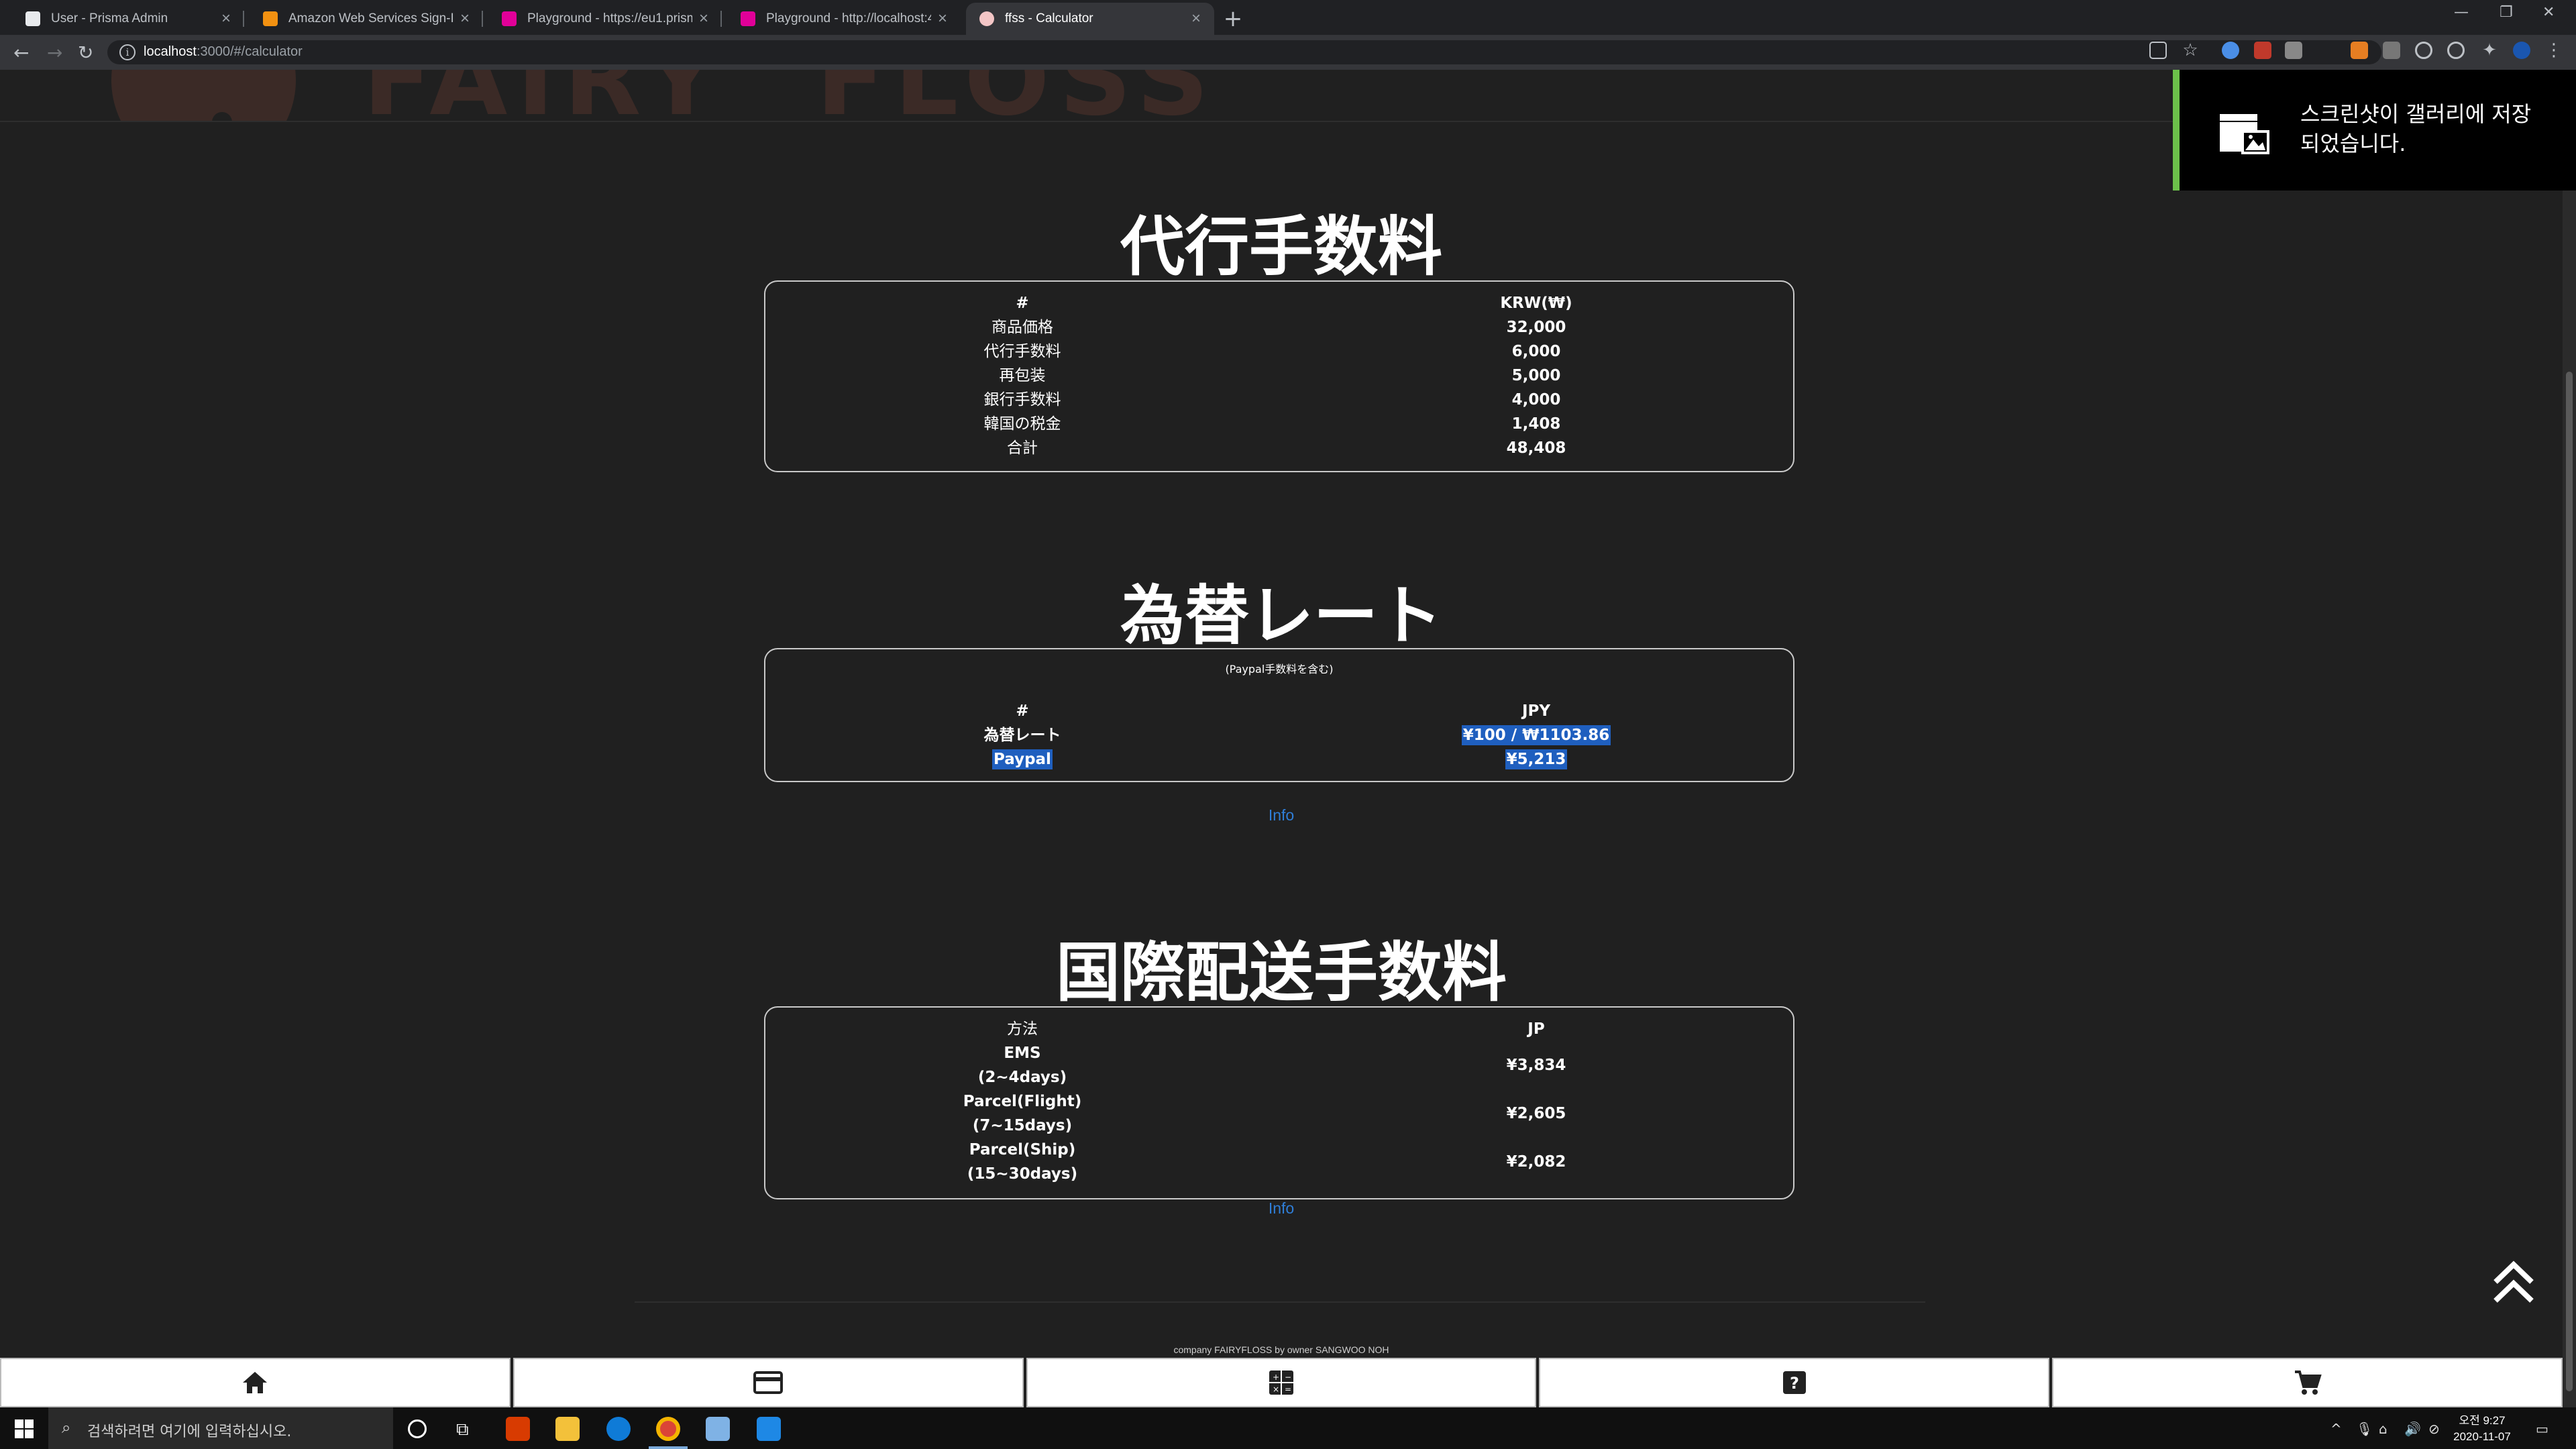 The height and width of the screenshot is (1449, 2576). I want to click on credit-card-icon, so click(768, 1382).